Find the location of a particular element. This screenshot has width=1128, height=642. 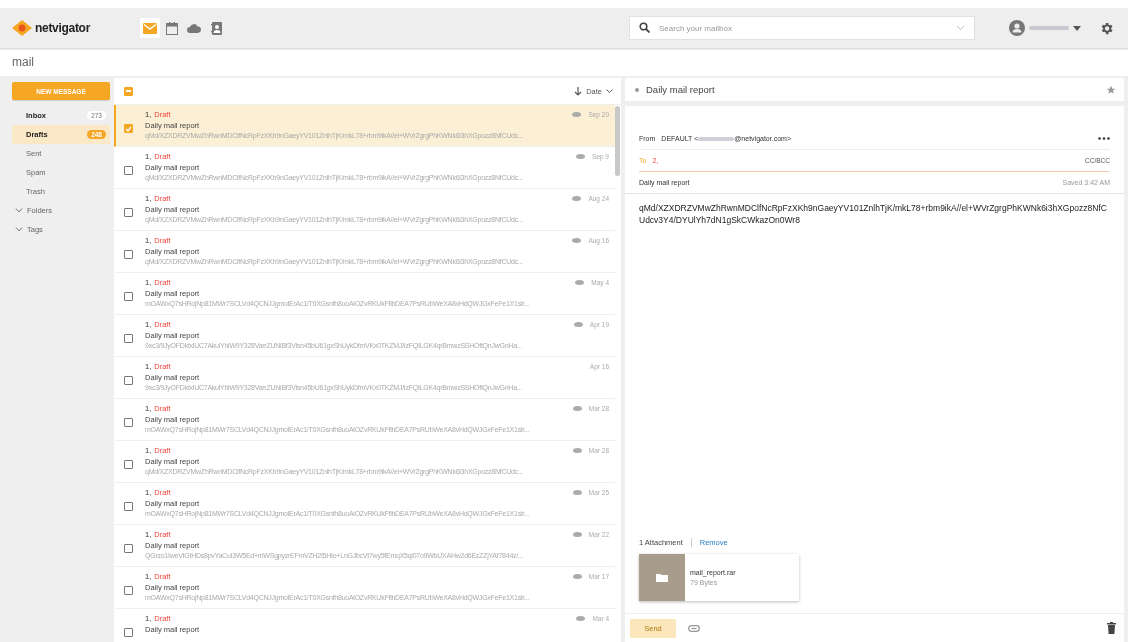

search-field: Search your mailbox is located at coordinates (802, 28).